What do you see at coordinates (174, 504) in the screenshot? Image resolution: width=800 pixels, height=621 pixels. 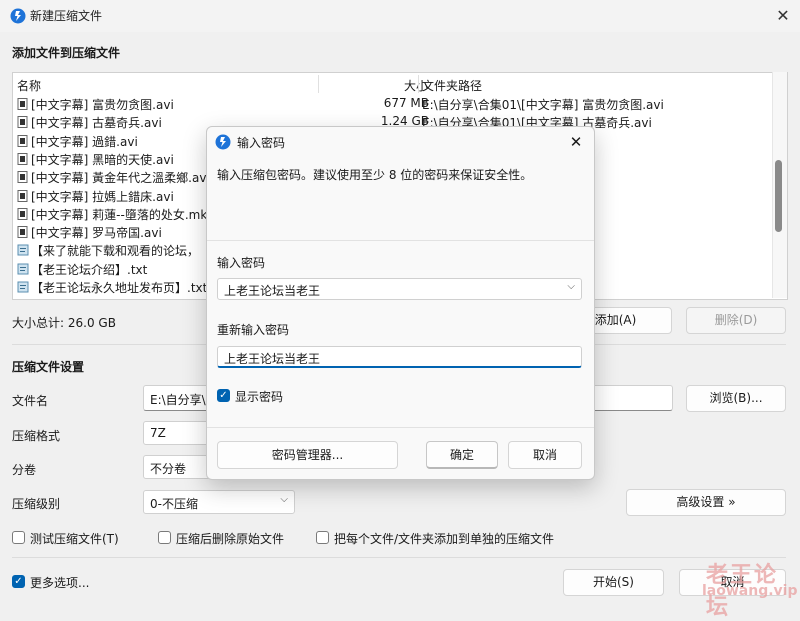 I see `level-value: 0-不压缩` at bounding box center [174, 504].